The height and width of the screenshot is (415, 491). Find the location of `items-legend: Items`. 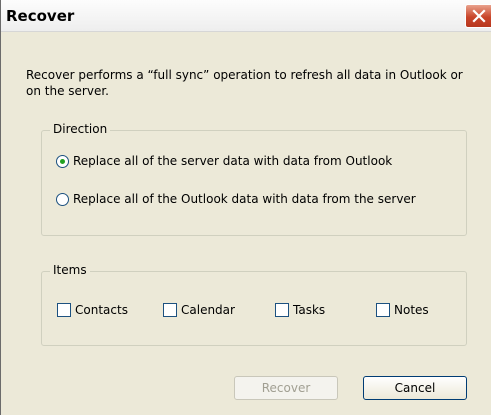

items-legend: Items is located at coordinates (70, 270).